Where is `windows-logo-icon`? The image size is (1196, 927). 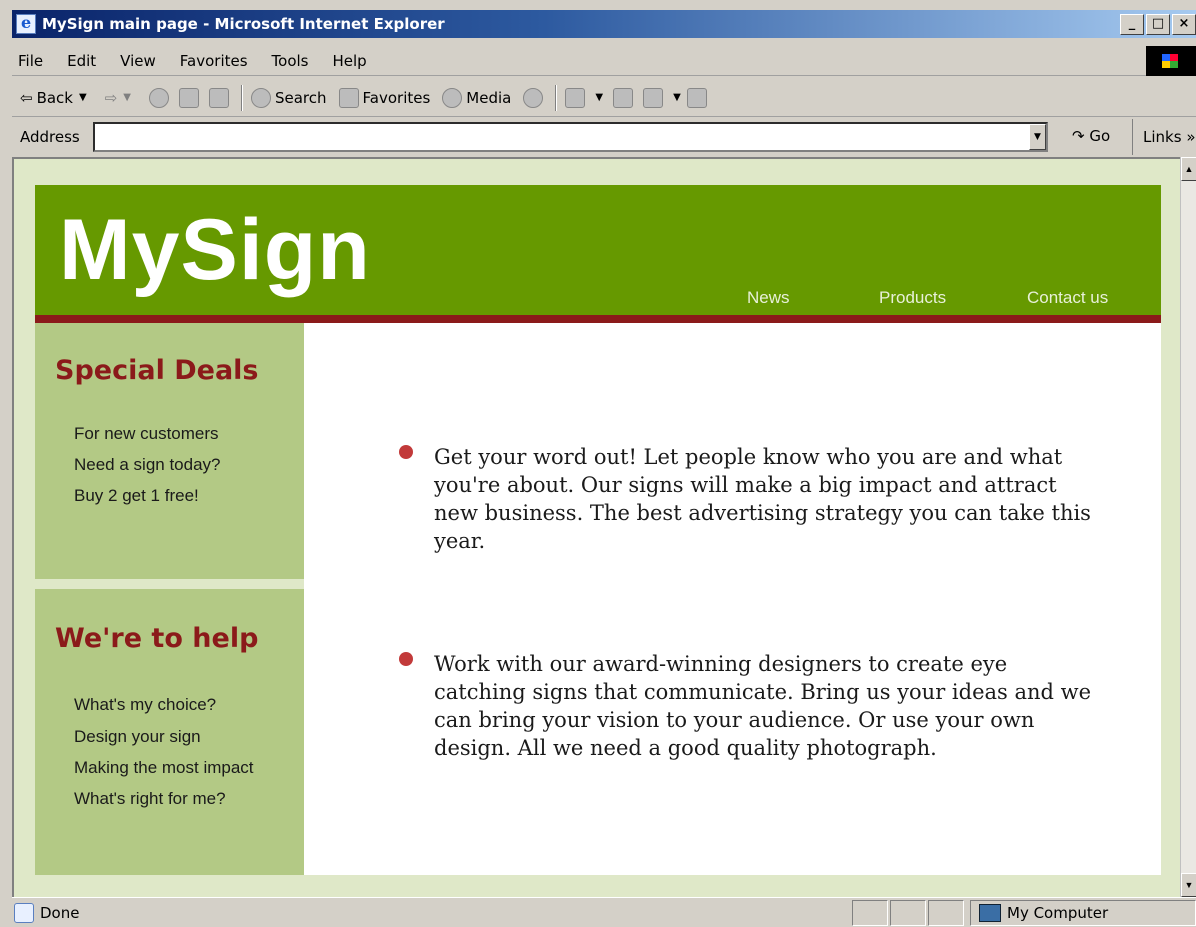 windows-logo-icon is located at coordinates (1171, 61).